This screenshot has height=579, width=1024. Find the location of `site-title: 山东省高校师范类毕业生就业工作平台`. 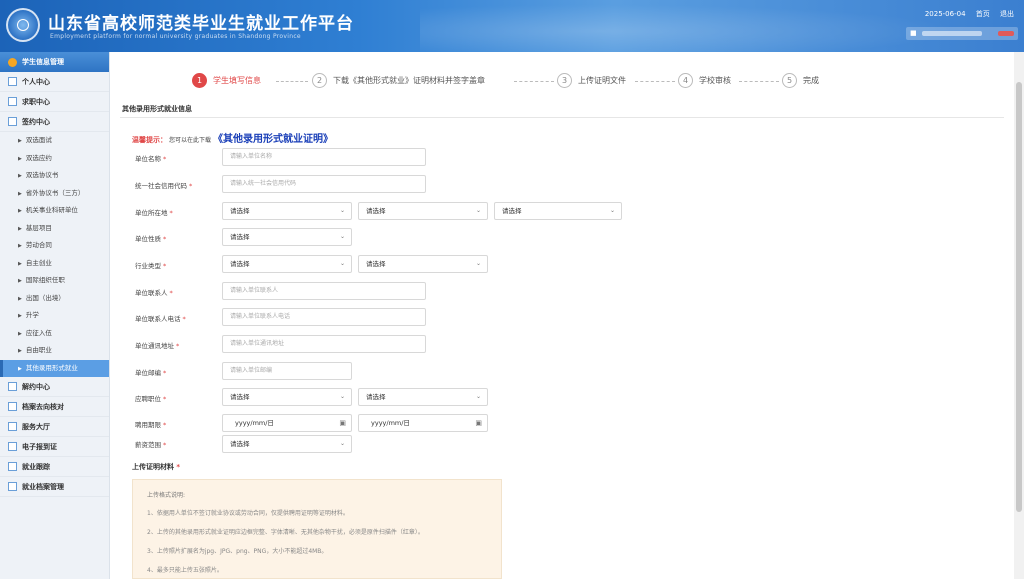

site-title: 山东省高校师范类毕业生就业工作平台 is located at coordinates (201, 24).